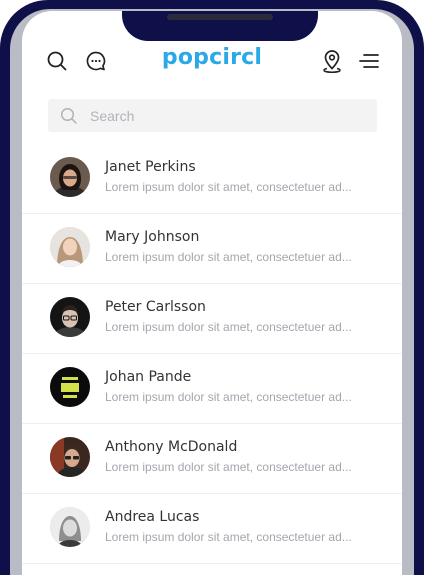  What do you see at coordinates (369, 61) in the screenshot?
I see `menu-icon` at bounding box center [369, 61].